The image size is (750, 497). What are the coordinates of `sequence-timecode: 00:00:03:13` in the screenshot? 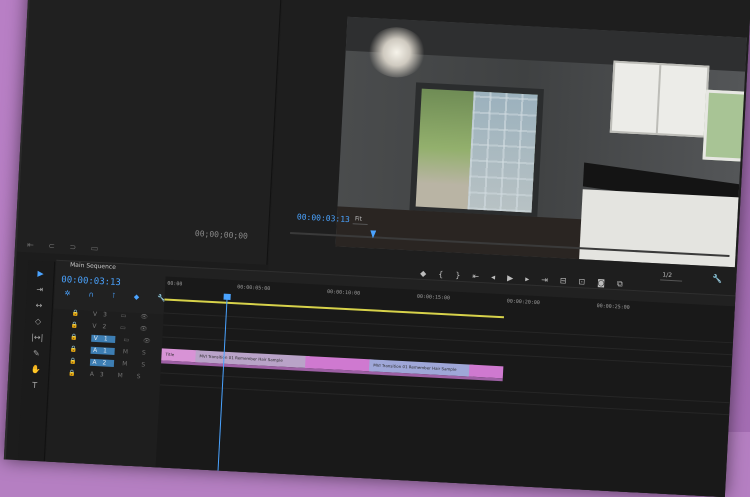 It's located at (91, 281).